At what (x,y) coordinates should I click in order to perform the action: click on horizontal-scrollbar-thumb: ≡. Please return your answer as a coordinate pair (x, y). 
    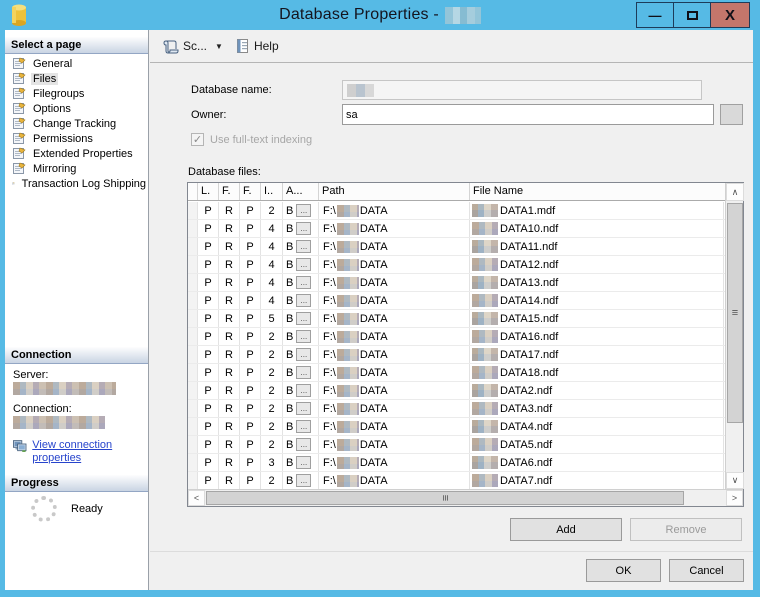
    Looking at the image, I should click on (445, 498).